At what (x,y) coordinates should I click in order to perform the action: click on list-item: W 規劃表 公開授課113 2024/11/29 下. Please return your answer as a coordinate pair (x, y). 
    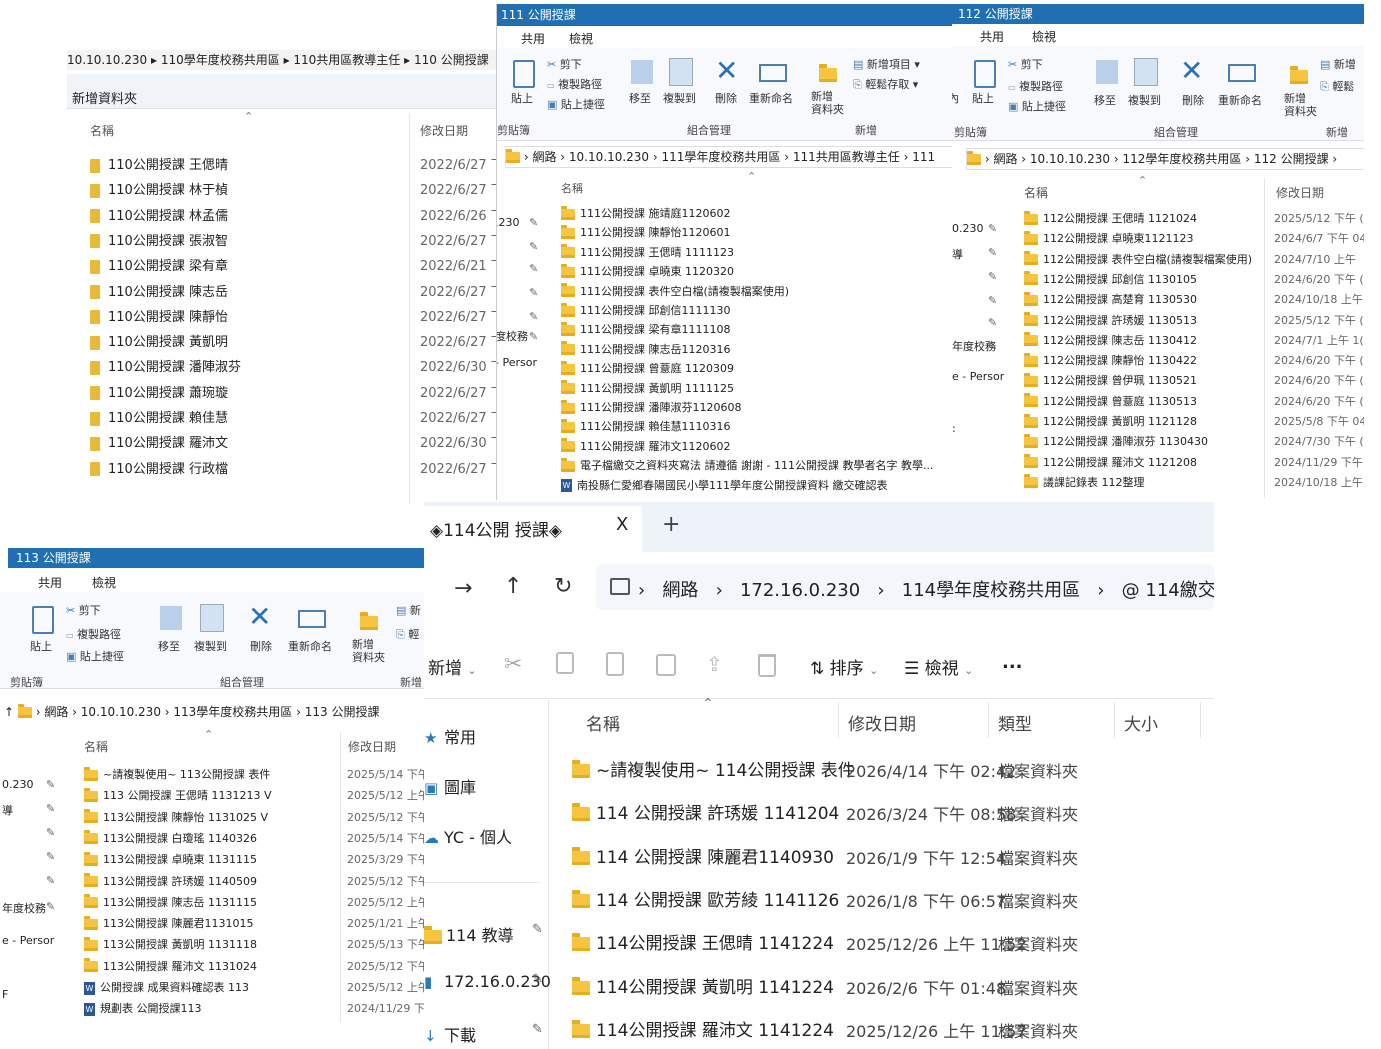
    Looking at the image, I should click on (257, 1009).